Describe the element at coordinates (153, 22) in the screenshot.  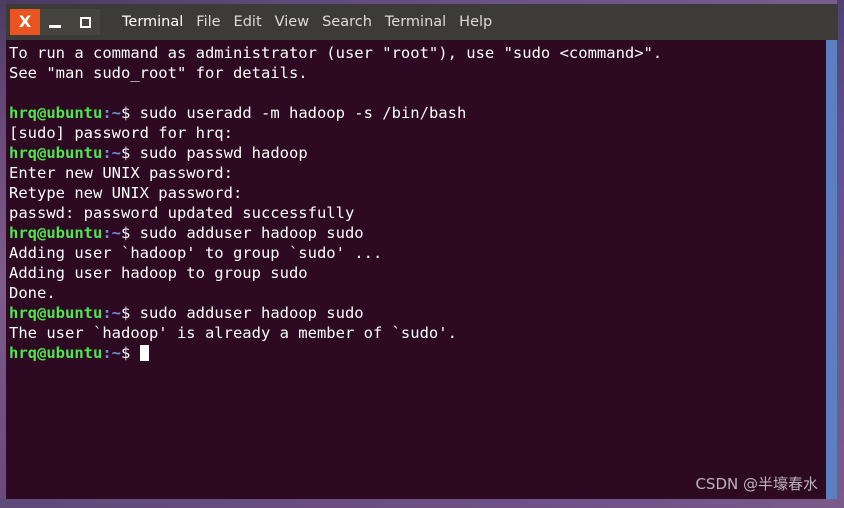
I see `window-title: Terminal` at that location.